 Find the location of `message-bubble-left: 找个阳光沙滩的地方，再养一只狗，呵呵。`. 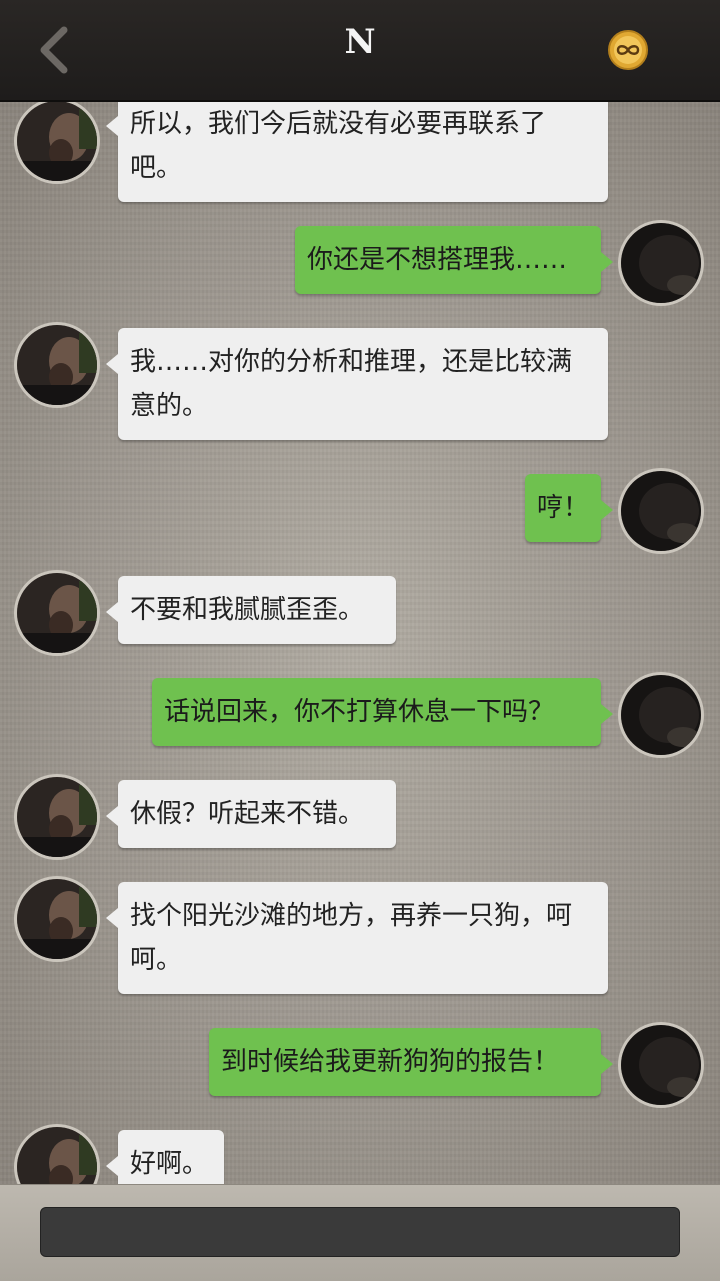

message-bubble-left: 找个阳光沙滩的地方，再养一只狗，呵呵。 is located at coordinates (357, 938).